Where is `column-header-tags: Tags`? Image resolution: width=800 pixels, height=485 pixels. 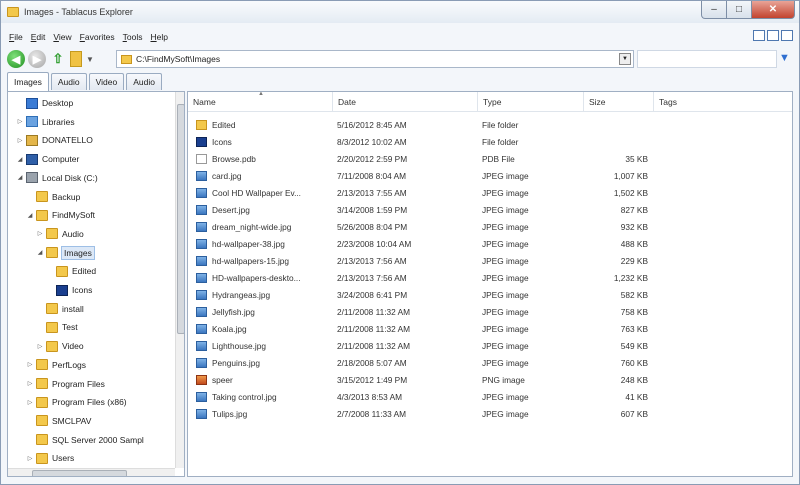
column-header-tags: Tags is located at coordinates (723, 102).